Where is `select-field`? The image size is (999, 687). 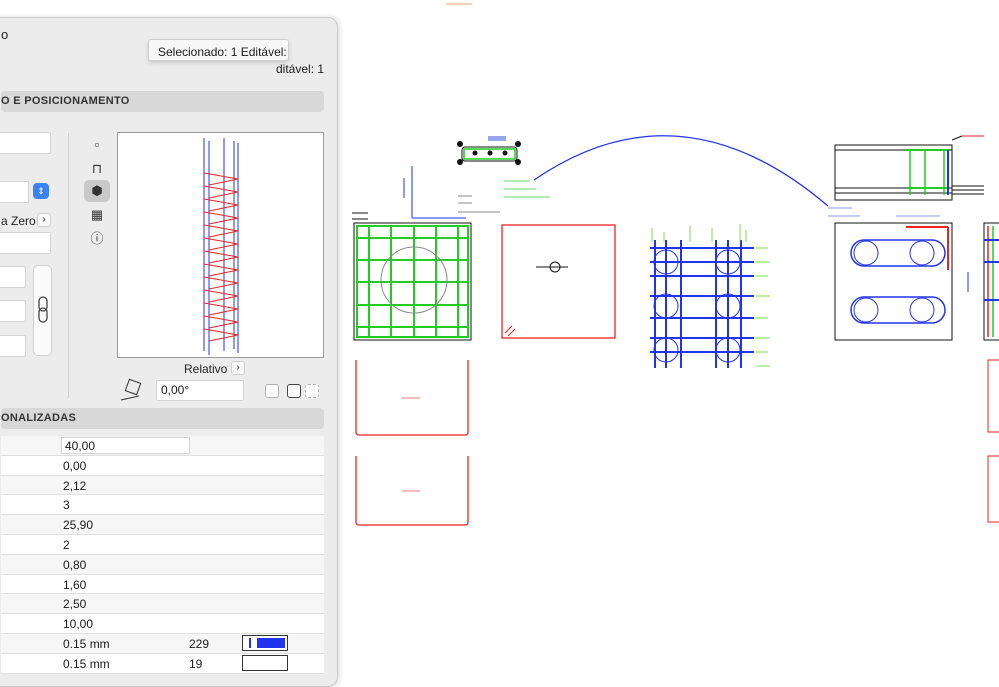 select-field is located at coordinates (14, 192).